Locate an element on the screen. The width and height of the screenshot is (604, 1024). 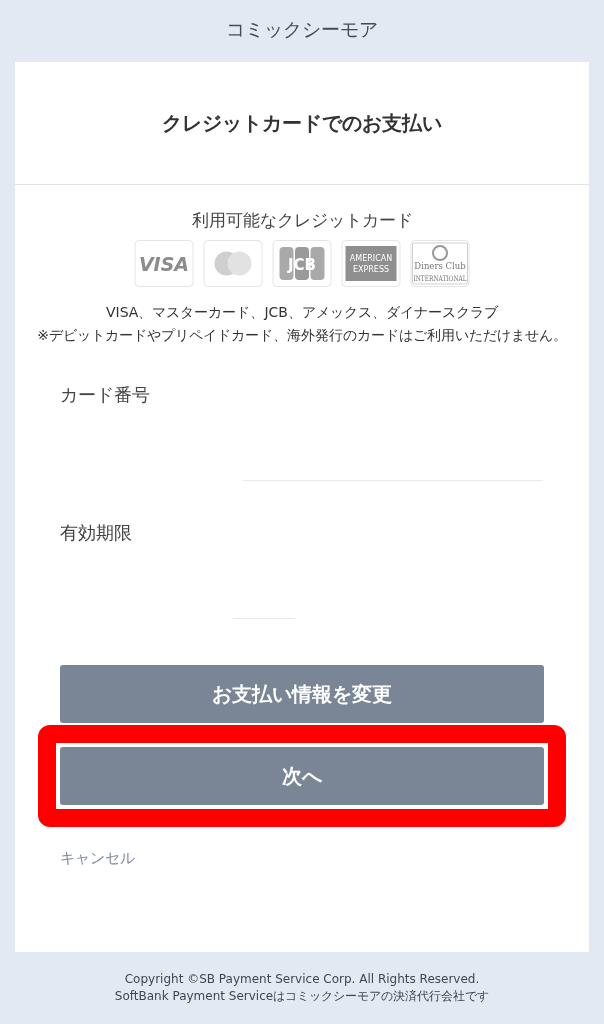
card-brand-list: VISA、マスターカード、JCB、アメックス、ダイナースクラブ is located at coordinates (302, 312).